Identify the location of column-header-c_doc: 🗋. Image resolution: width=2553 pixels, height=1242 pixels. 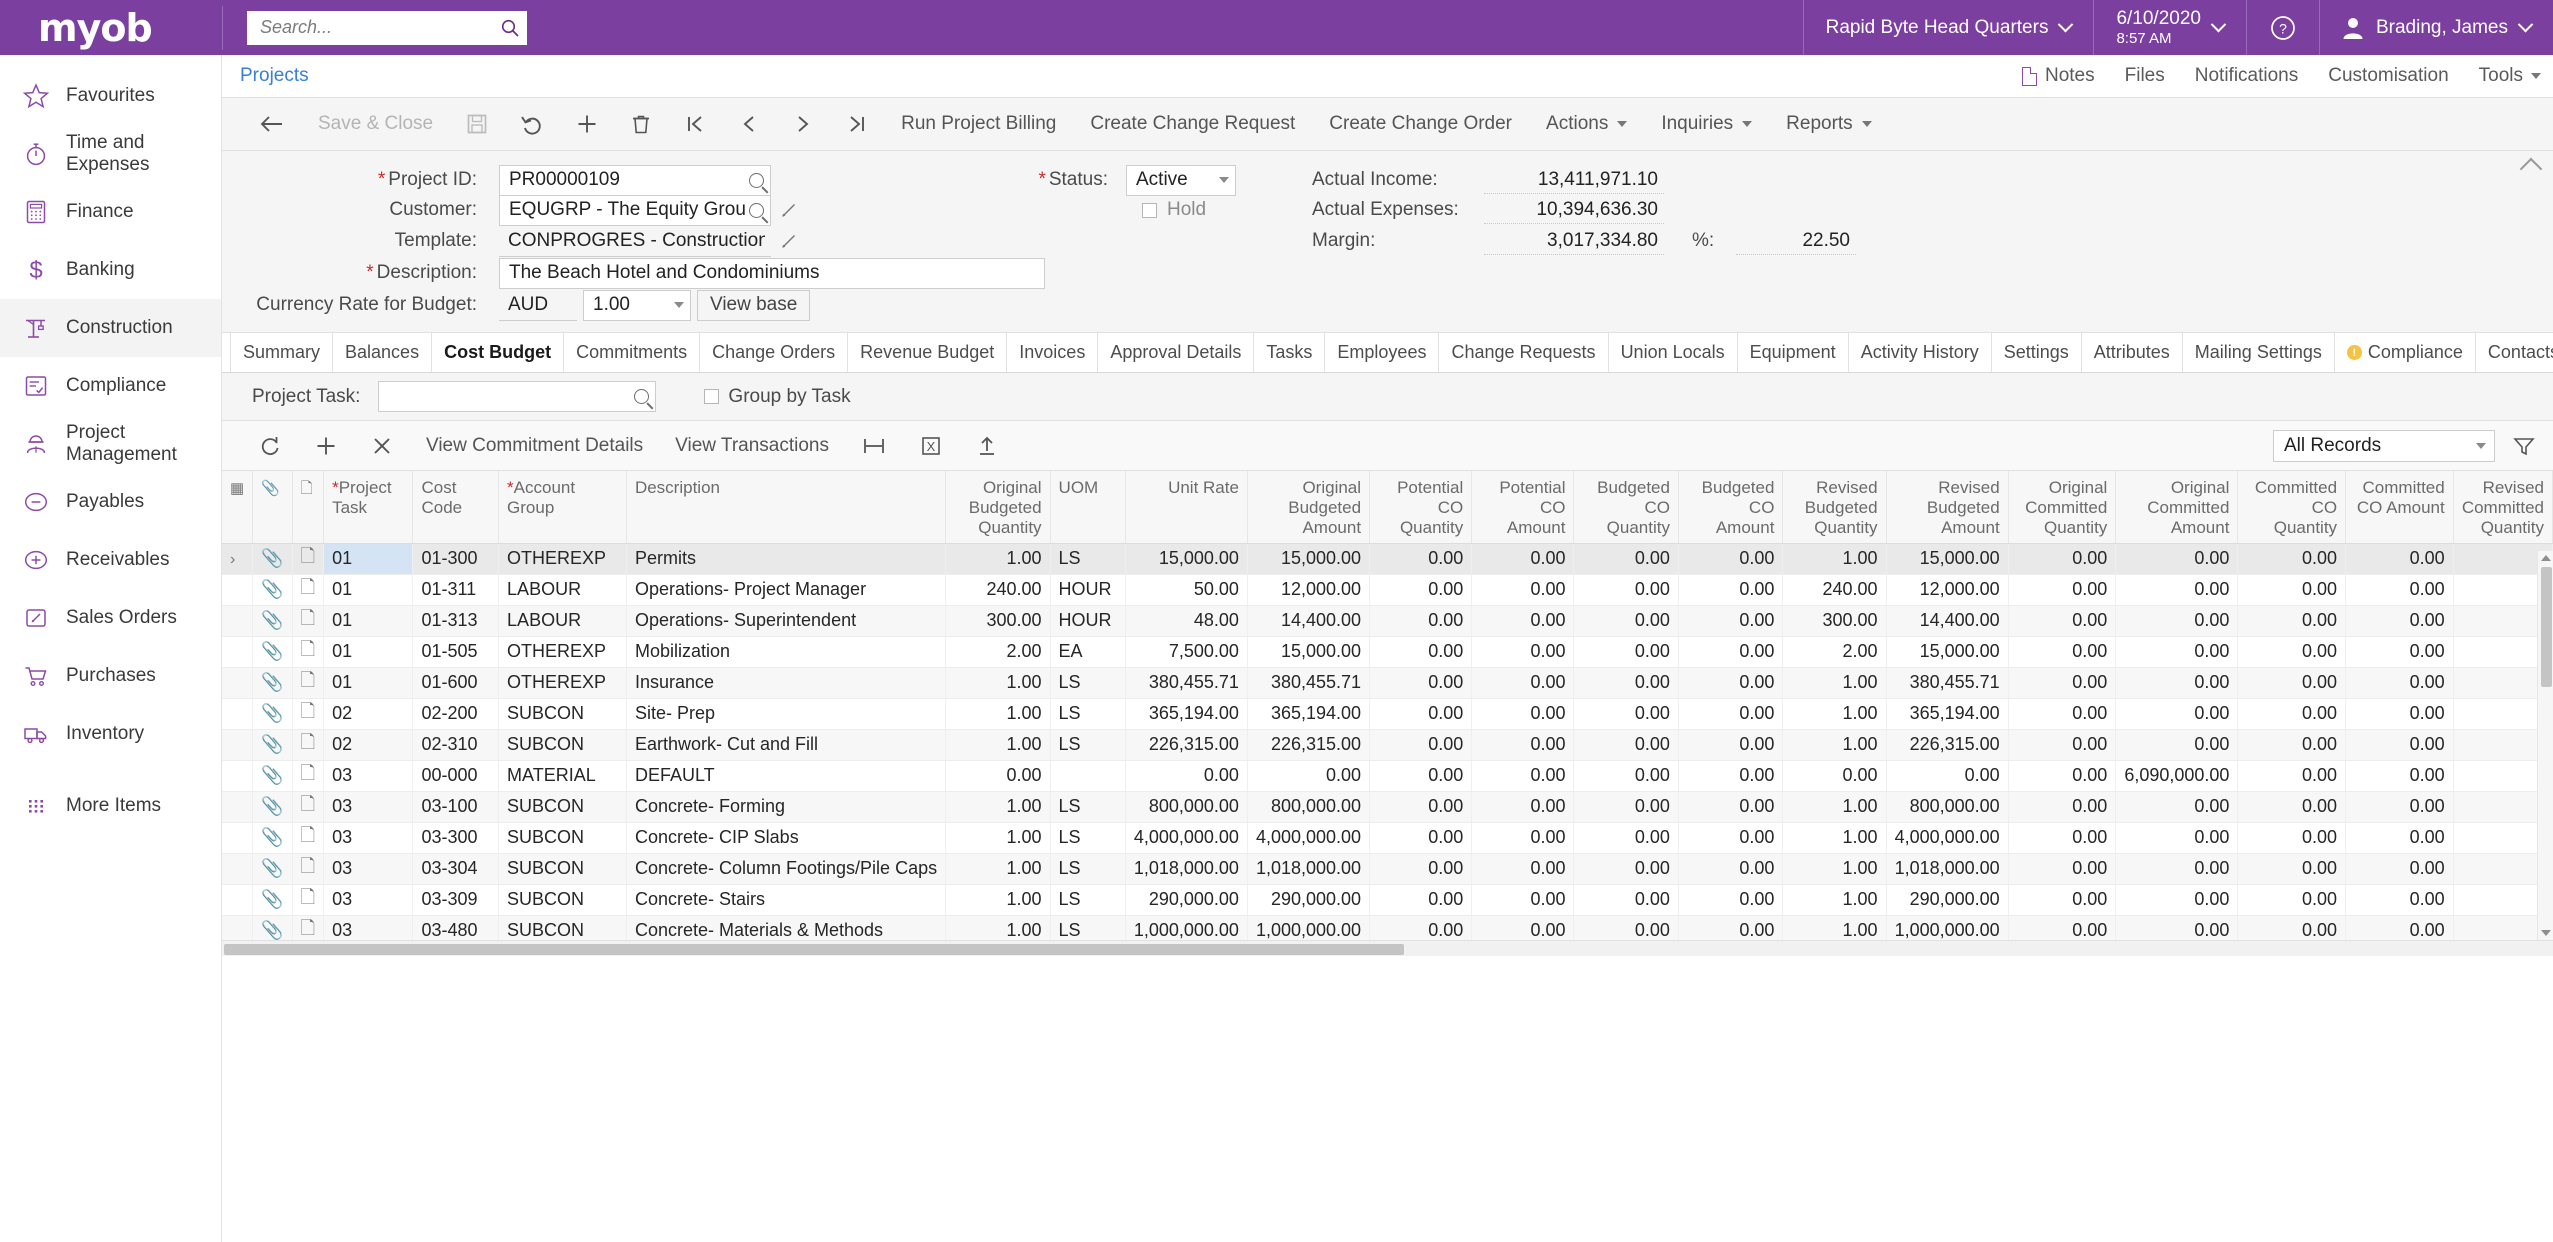
(308, 507).